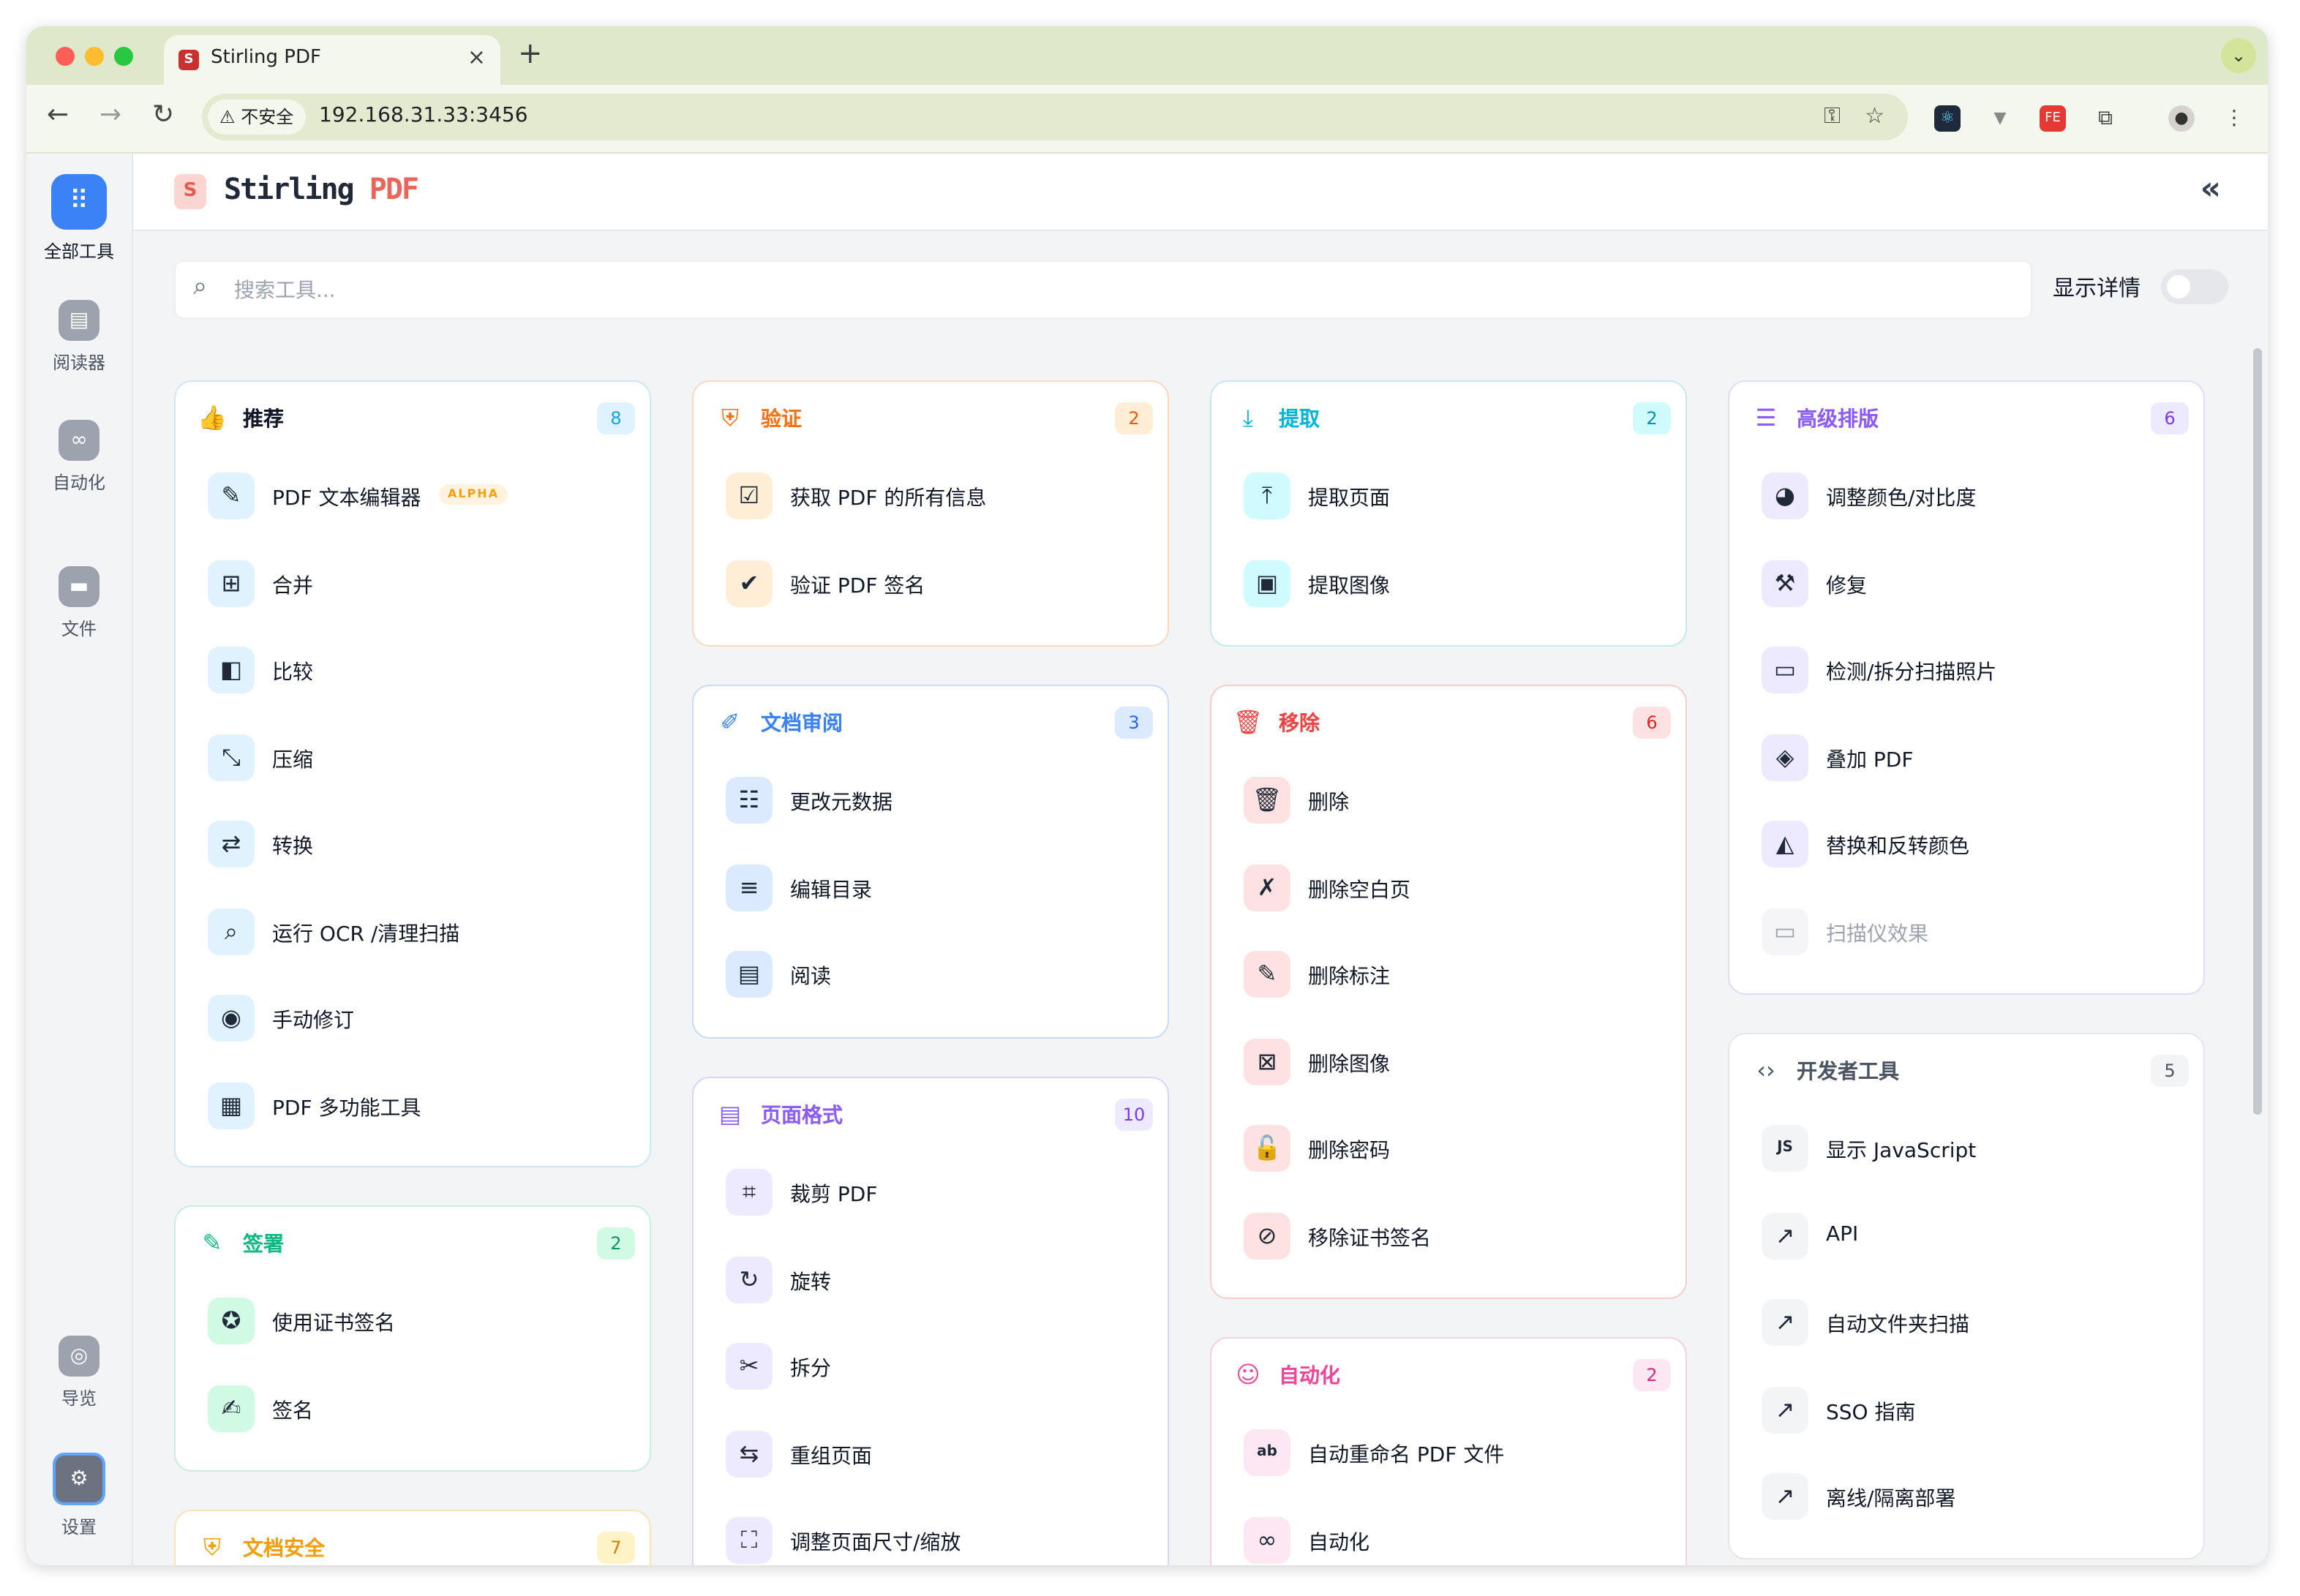 Image resolution: width=2300 pixels, height=1596 pixels. I want to click on browser-tab: S Stirling PDF ×, so click(332, 60).